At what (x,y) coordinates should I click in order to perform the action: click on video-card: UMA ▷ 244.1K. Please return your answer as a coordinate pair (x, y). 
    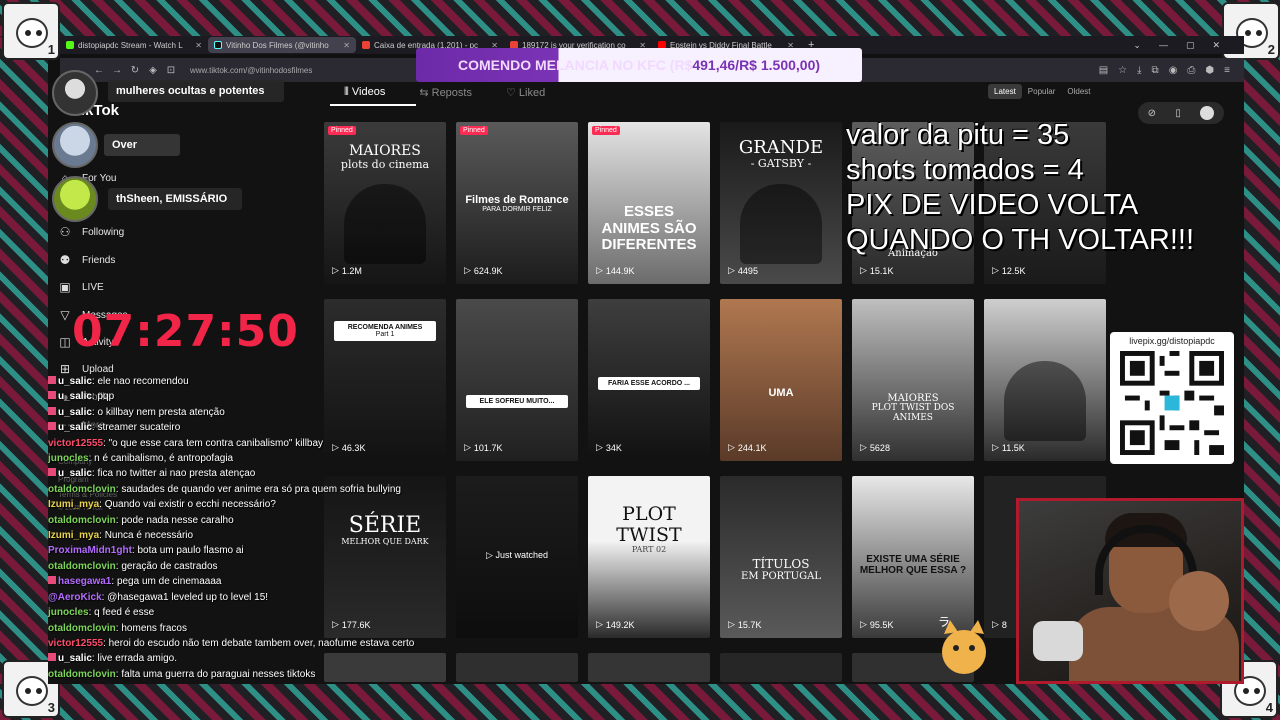
    Looking at the image, I should click on (781, 380).